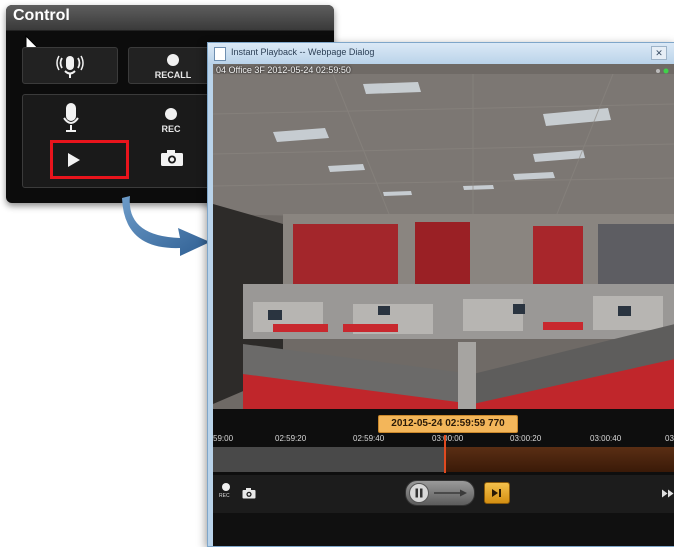  I want to click on play-button, so click(89, 159).